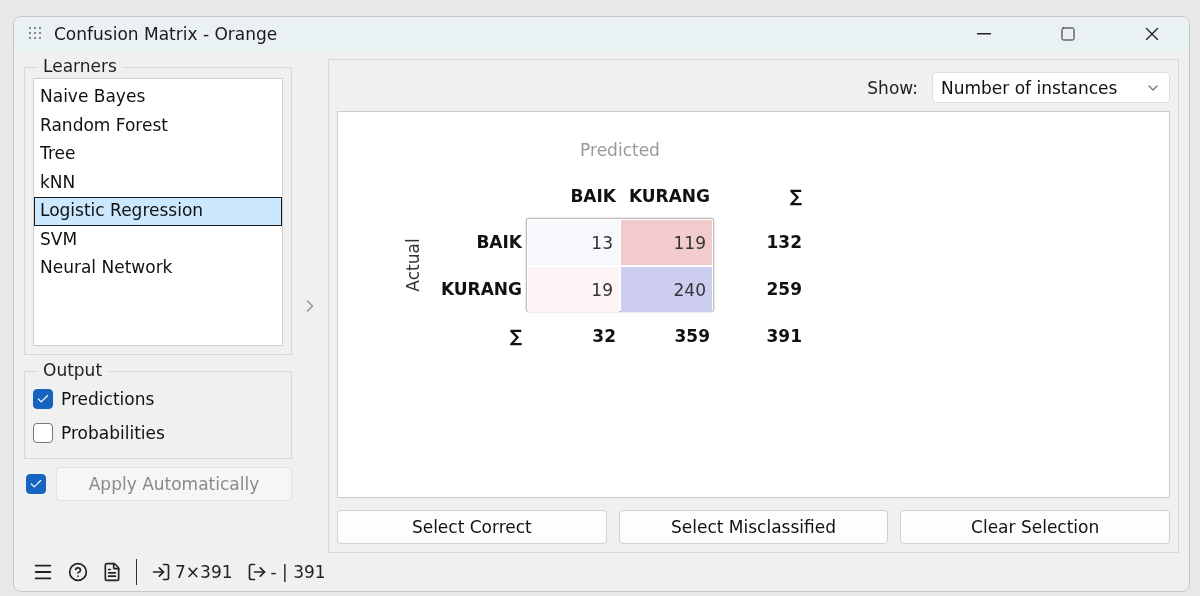 The height and width of the screenshot is (596, 1200). Describe the element at coordinates (158, 182) in the screenshot. I see `list-item: kNN` at that location.